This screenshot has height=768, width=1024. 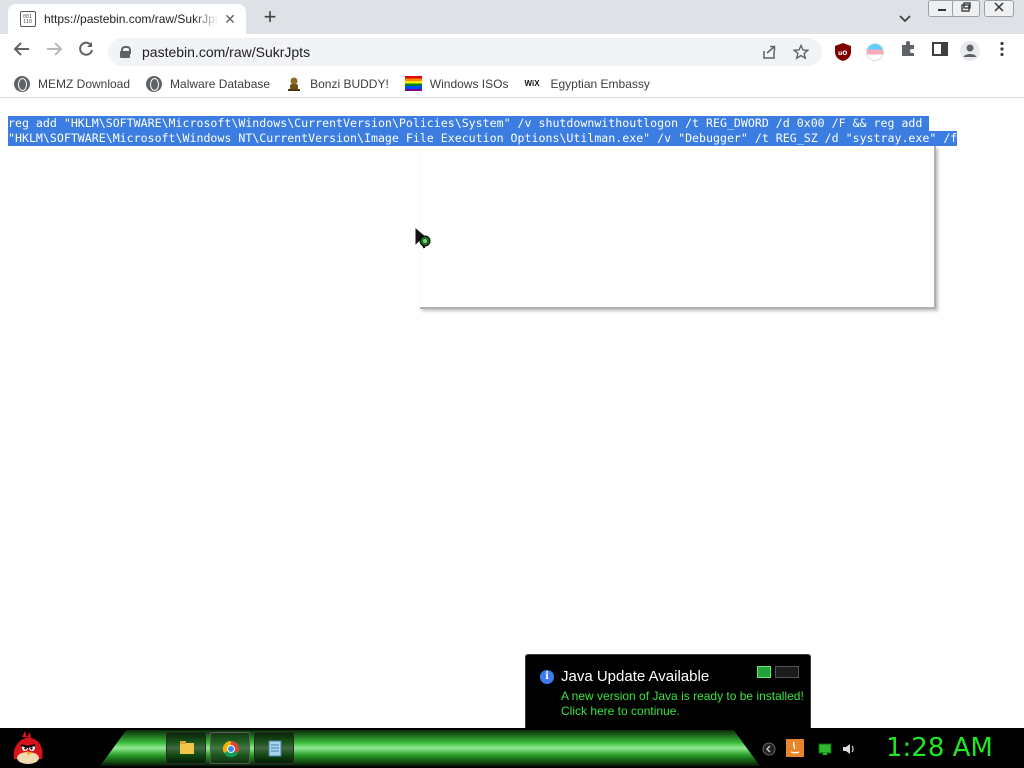 I want to click on restore-button, so click(x=966, y=8).